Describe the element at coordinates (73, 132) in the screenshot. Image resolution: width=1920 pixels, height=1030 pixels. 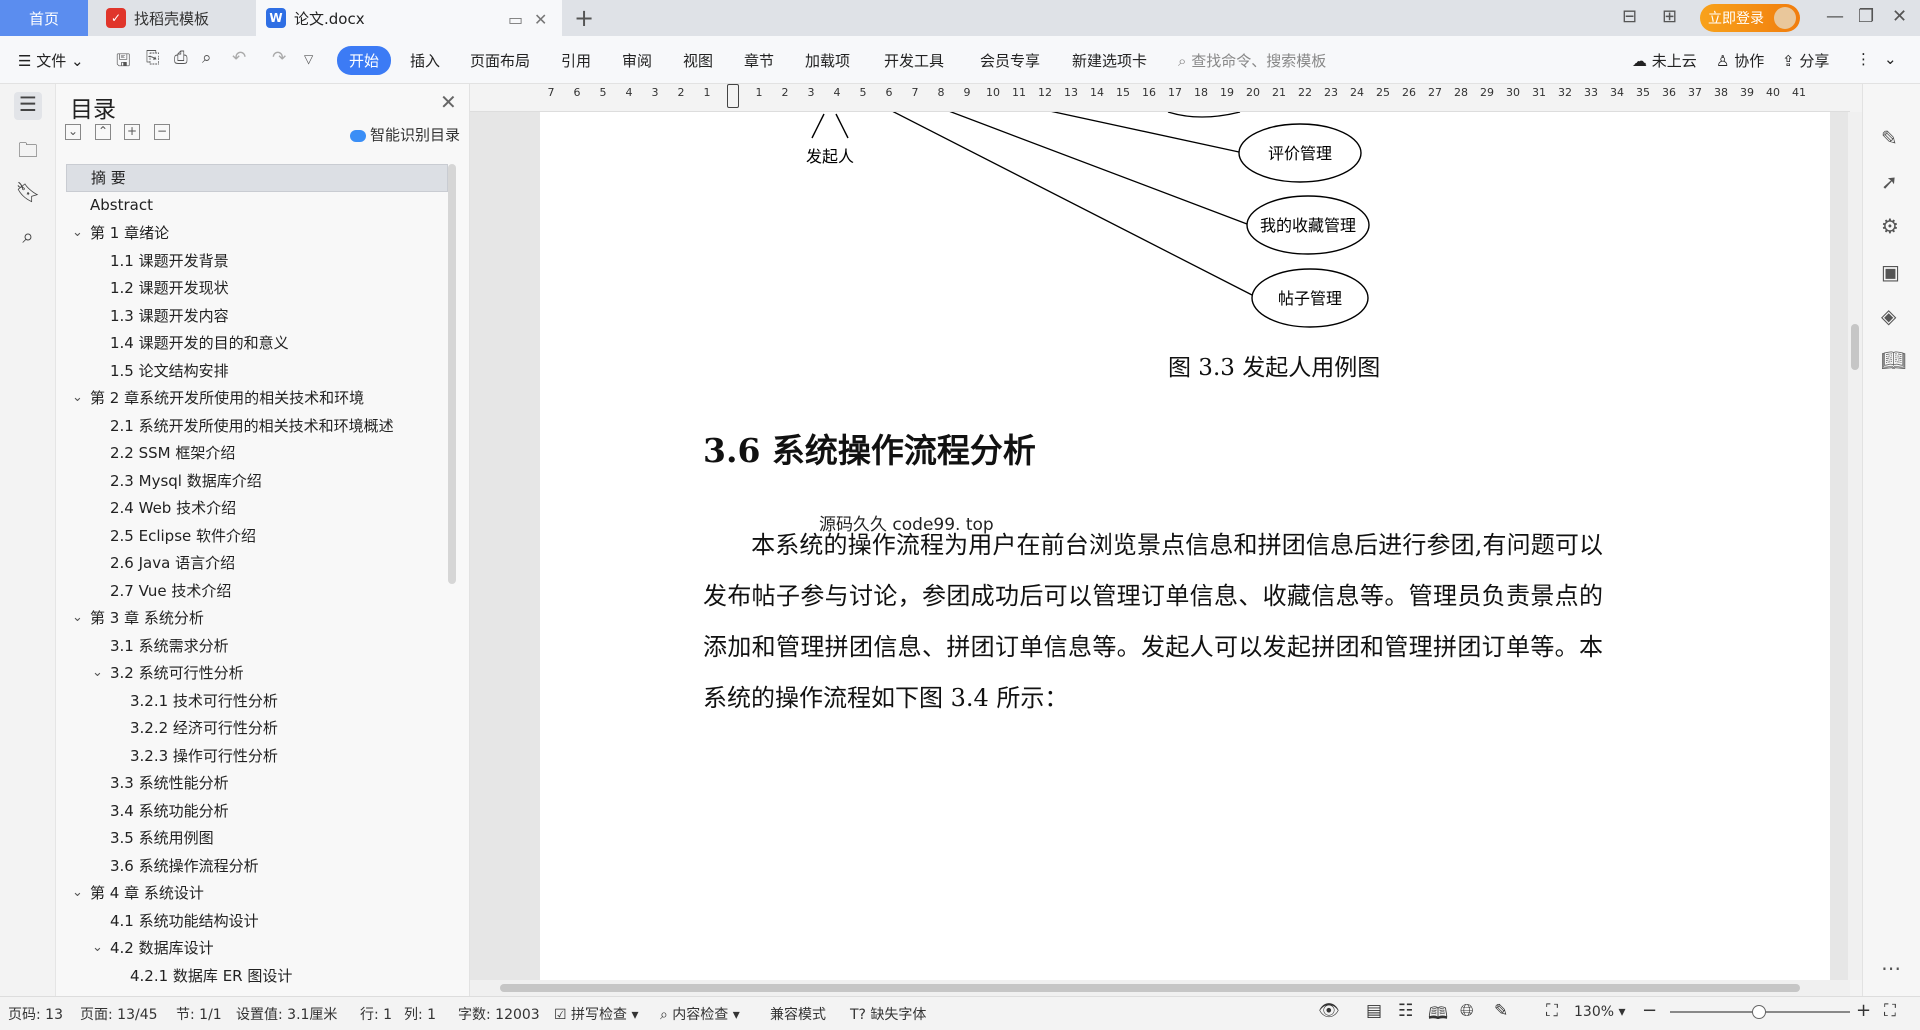
I see `expand-down-icon: ⌄` at that location.